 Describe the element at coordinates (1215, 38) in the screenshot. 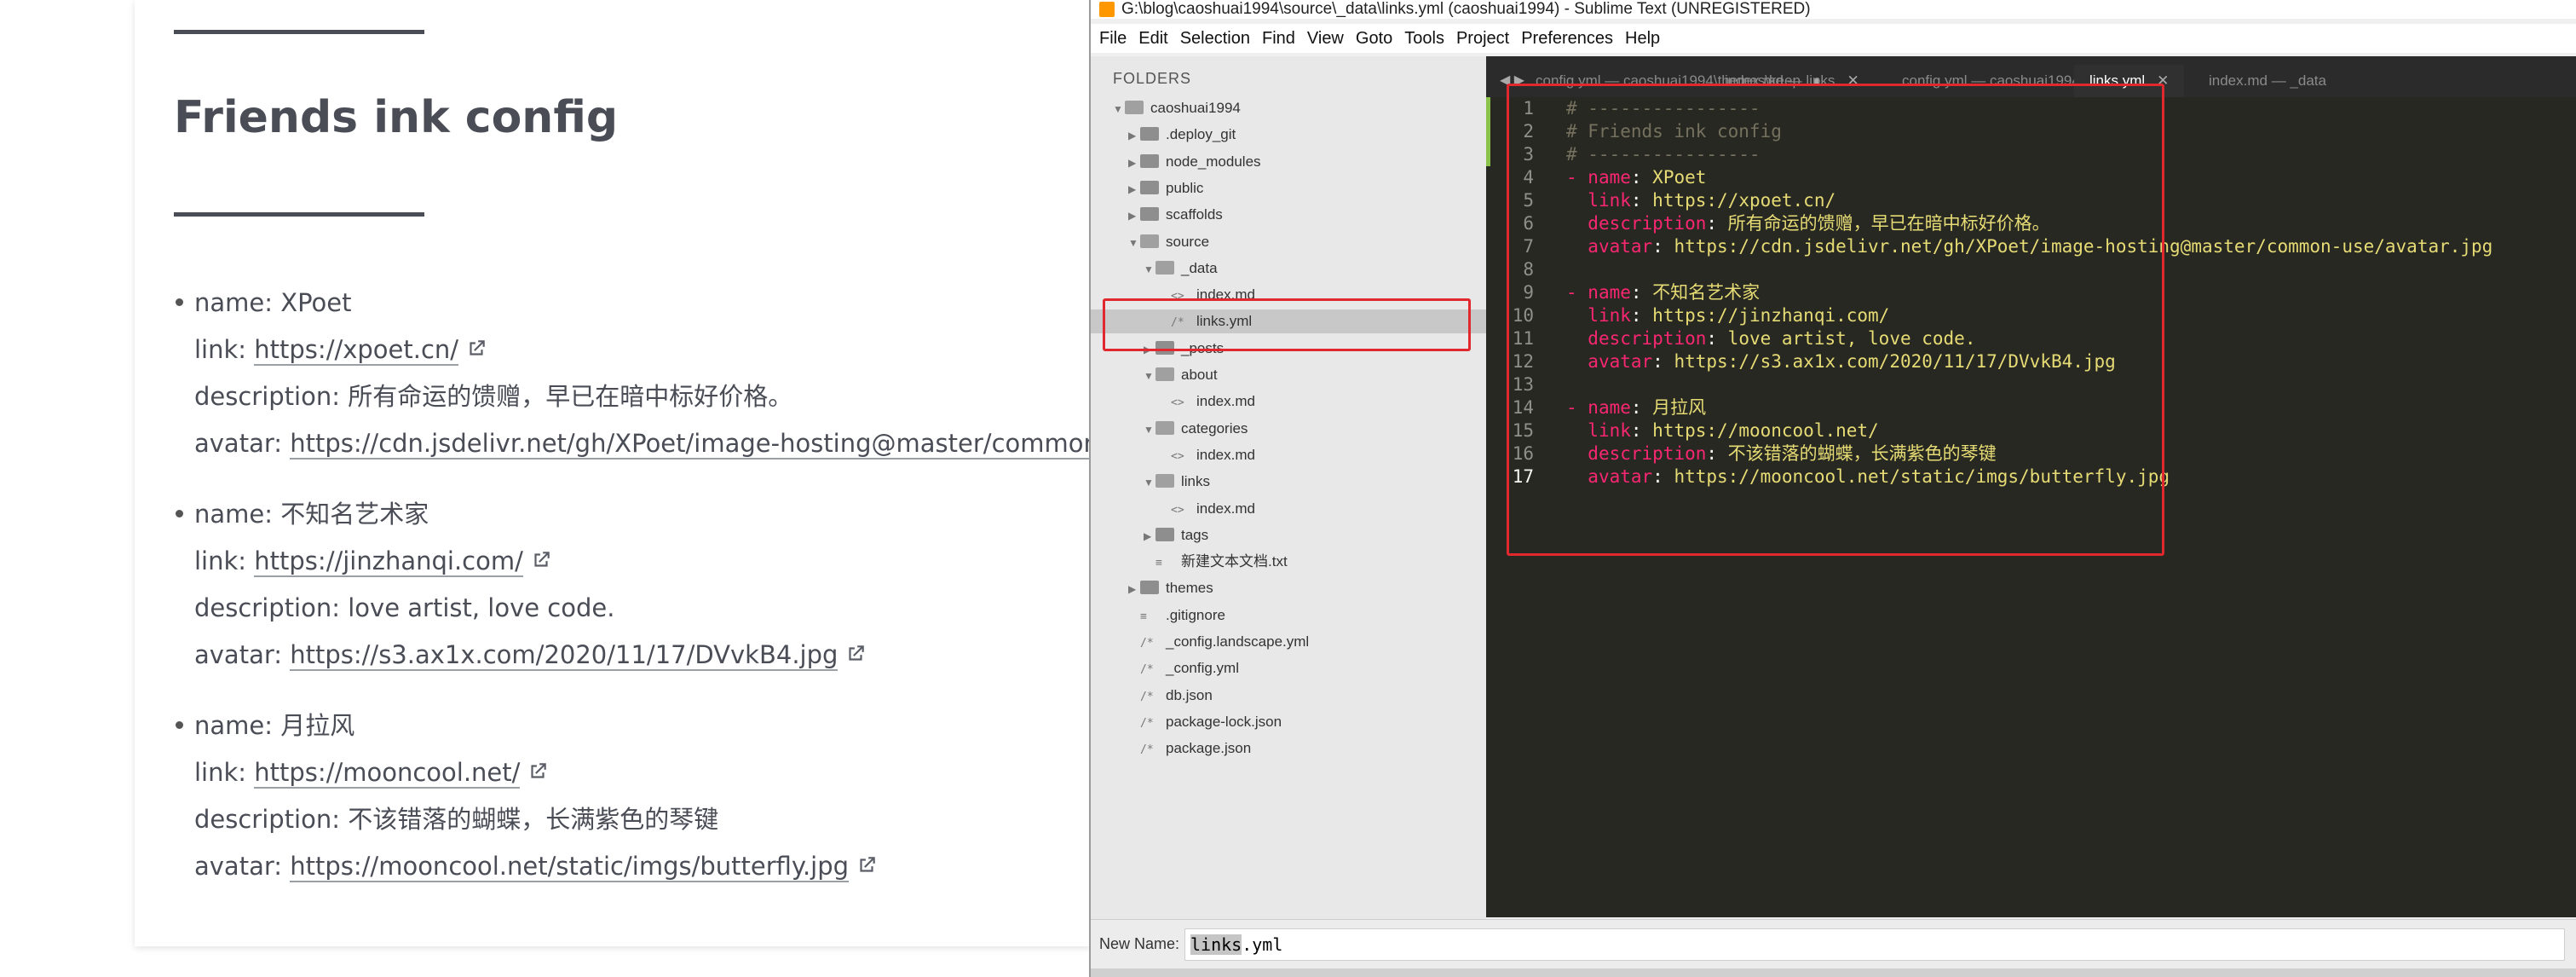

I see `menu-item-selection: Selection` at that location.